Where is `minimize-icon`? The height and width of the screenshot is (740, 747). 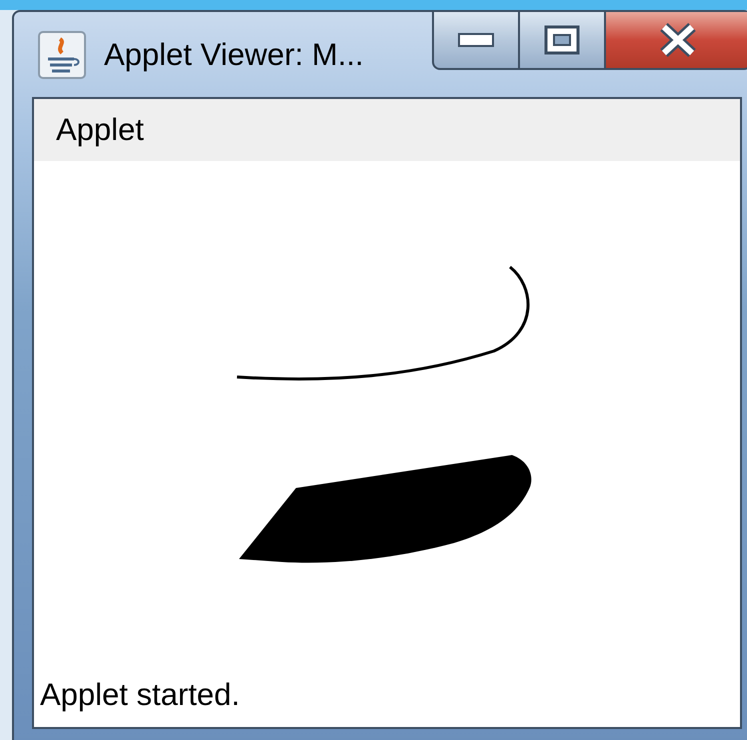 minimize-icon is located at coordinates (476, 40).